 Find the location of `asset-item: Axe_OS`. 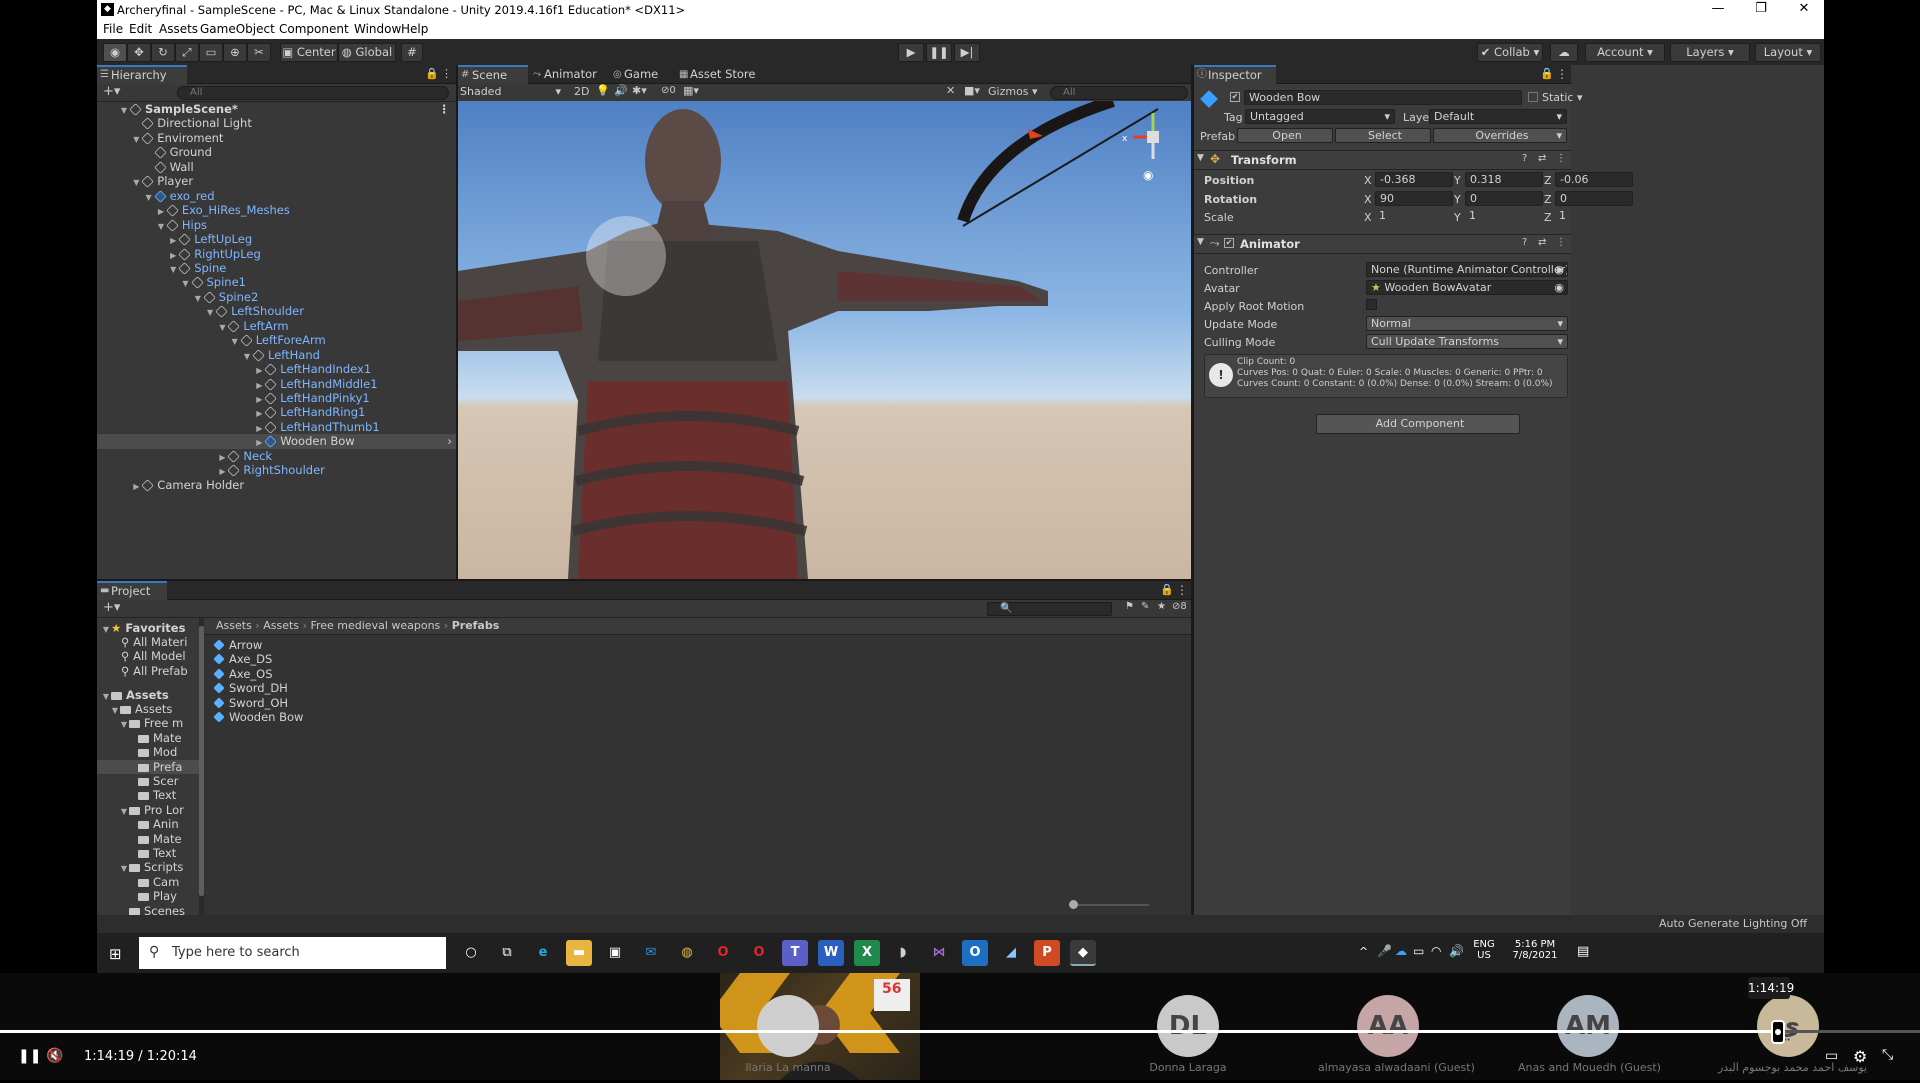

asset-item: Axe_OS is located at coordinates (243, 674).